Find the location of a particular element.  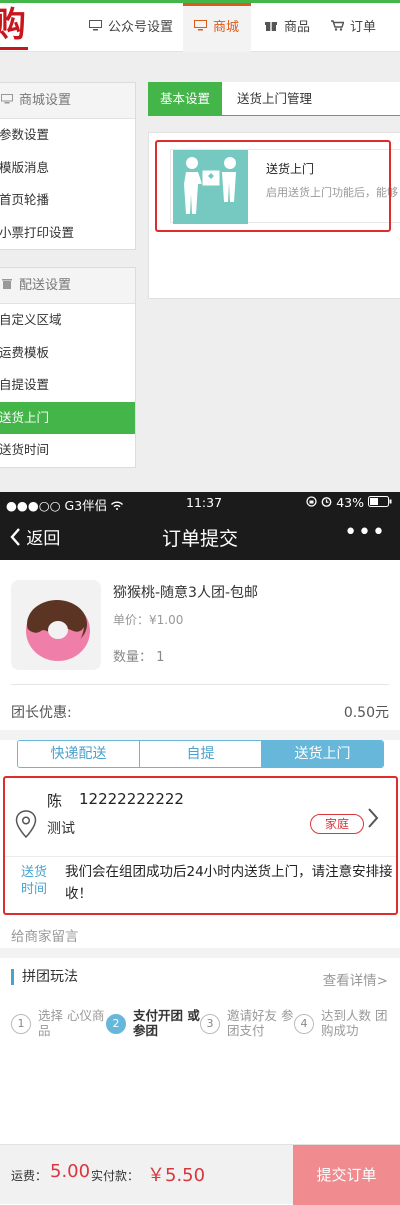

menu-item-template-msg: 模版消息 is located at coordinates (67, 168).